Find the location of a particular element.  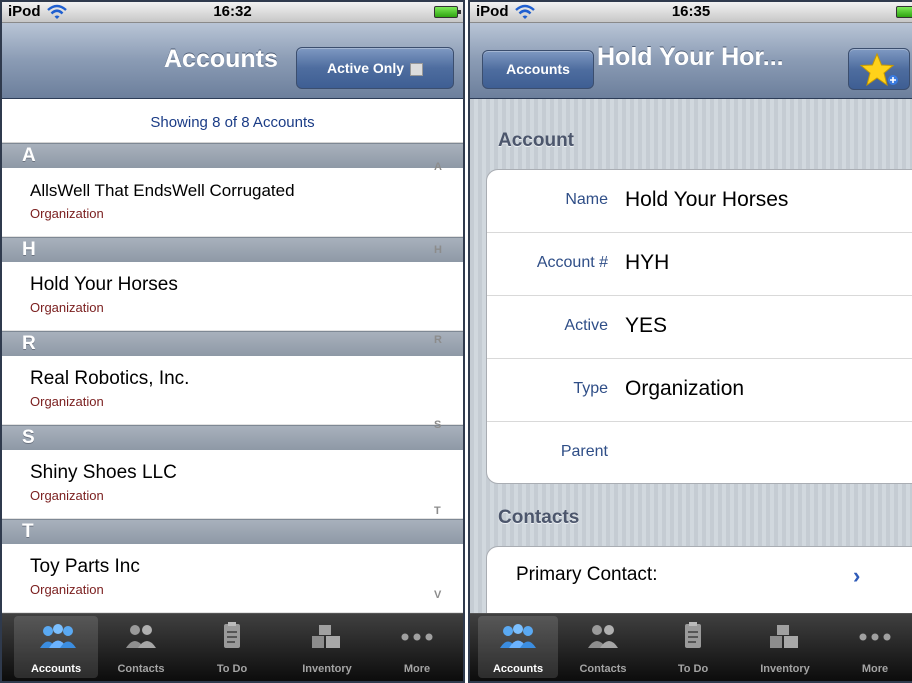

index-letter-v: V is located at coordinates (437, 595).